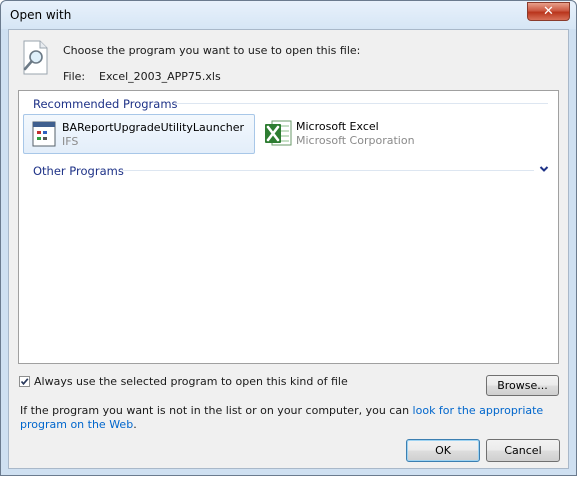 The image size is (579, 478). What do you see at coordinates (288, 15) in the screenshot?
I see `title-bar: Open with ✕` at bounding box center [288, 15].